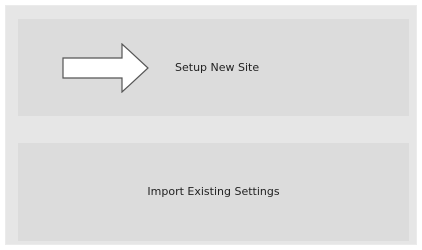 This screenshot has width=422, height=250. I want to click on setup-new-site-label: Setup New Site, so click(217, 67).